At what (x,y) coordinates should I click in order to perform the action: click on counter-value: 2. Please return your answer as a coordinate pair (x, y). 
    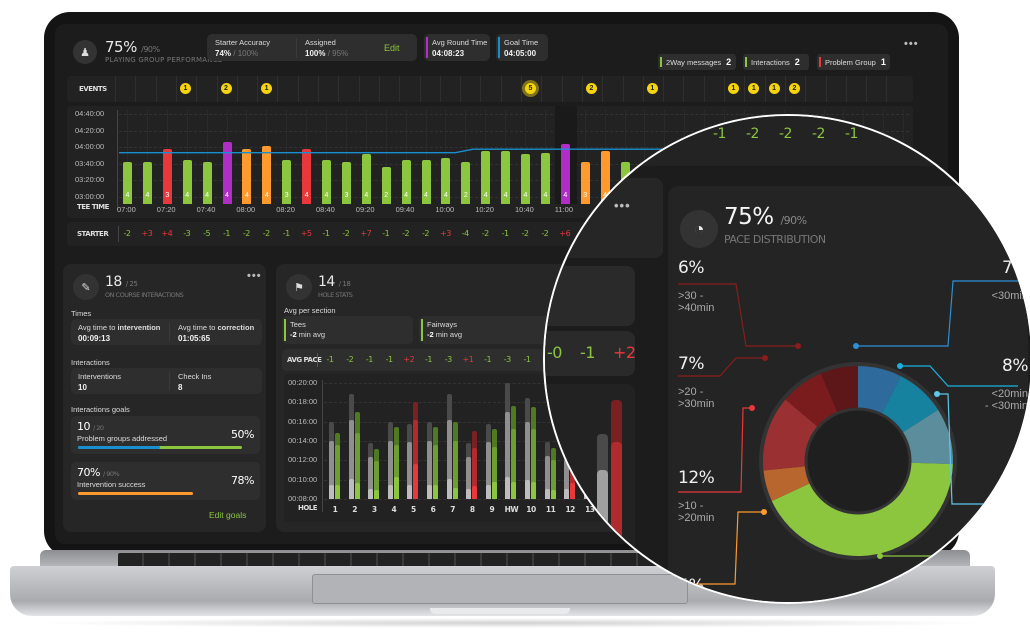
    Looking at the image, I should click on (797, 62).